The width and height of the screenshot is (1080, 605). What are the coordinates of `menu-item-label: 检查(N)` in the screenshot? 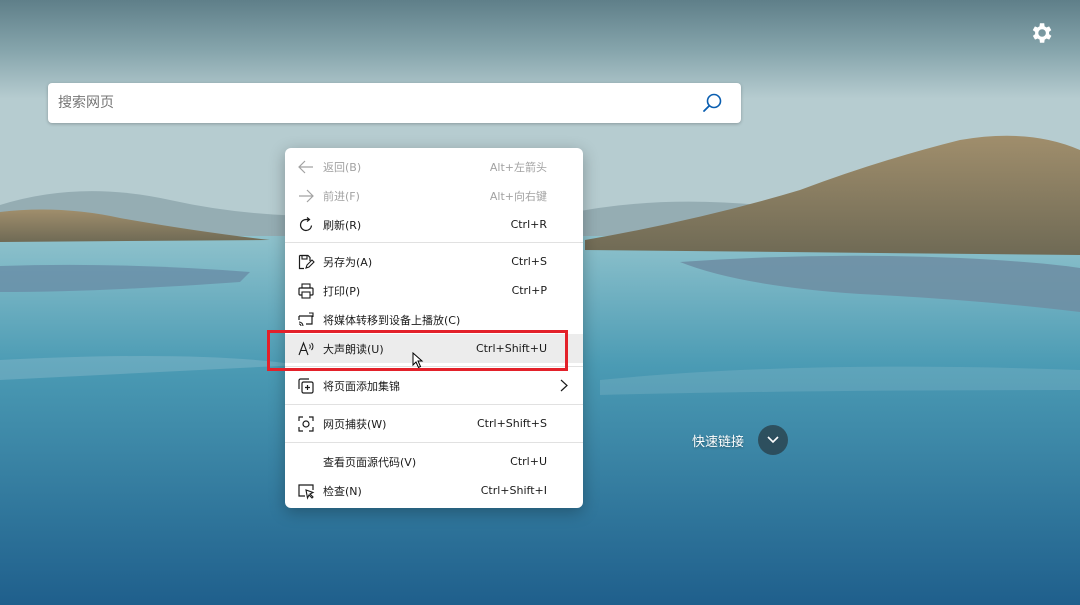 It's located at (342, 491).